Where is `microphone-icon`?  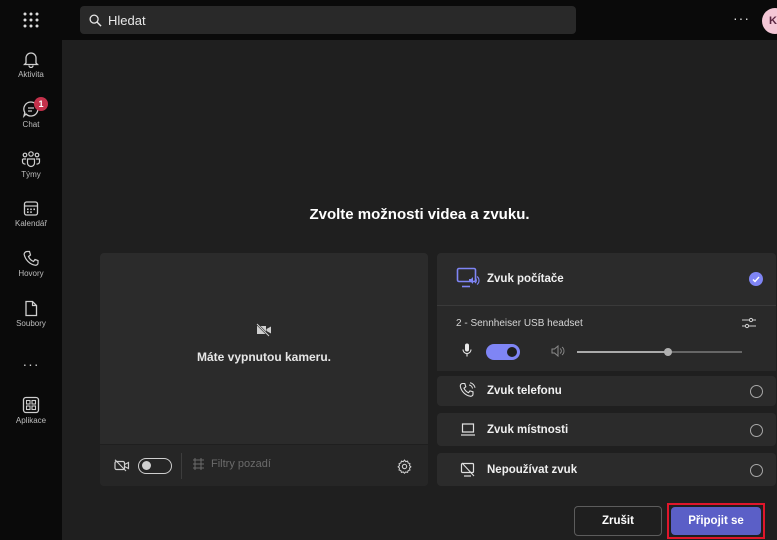 microphone-icon is located at coordinates (467, 350).